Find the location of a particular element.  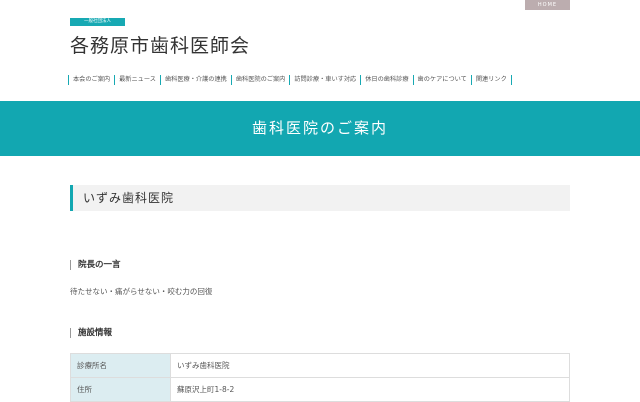

nav-item-links: 関連リンク is located at coordinates (491, 80).